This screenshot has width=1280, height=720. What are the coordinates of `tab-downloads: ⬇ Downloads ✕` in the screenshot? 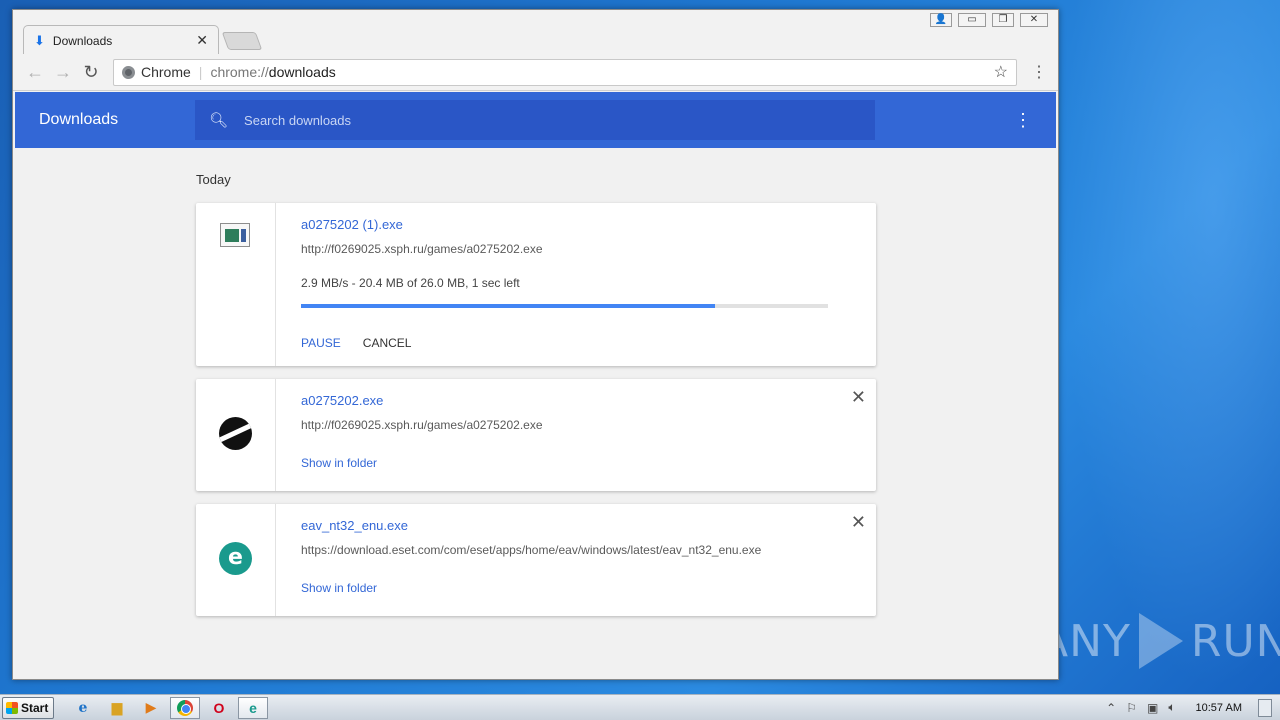 It's located at (121, 40).